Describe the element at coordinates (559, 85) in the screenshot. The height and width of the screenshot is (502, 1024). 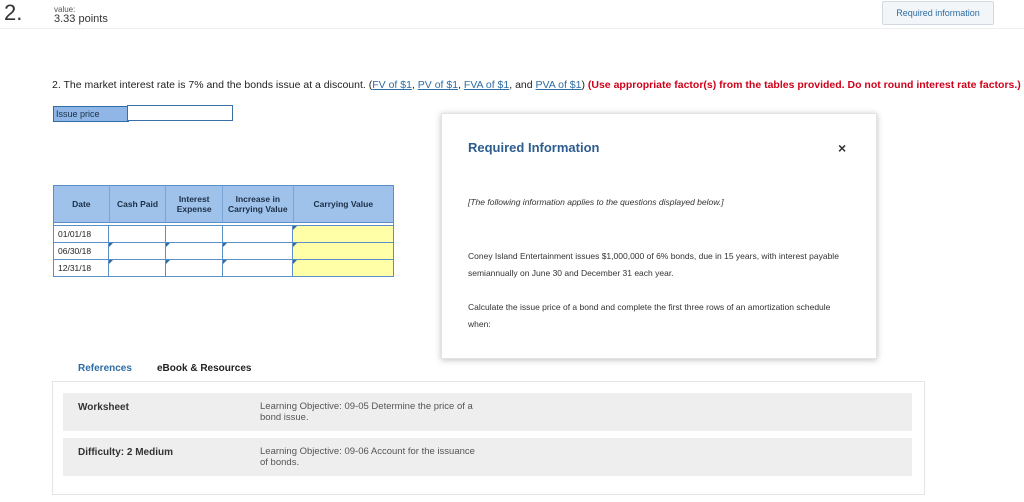
I see `pva-of-1-link: PVA of $1` at that location.